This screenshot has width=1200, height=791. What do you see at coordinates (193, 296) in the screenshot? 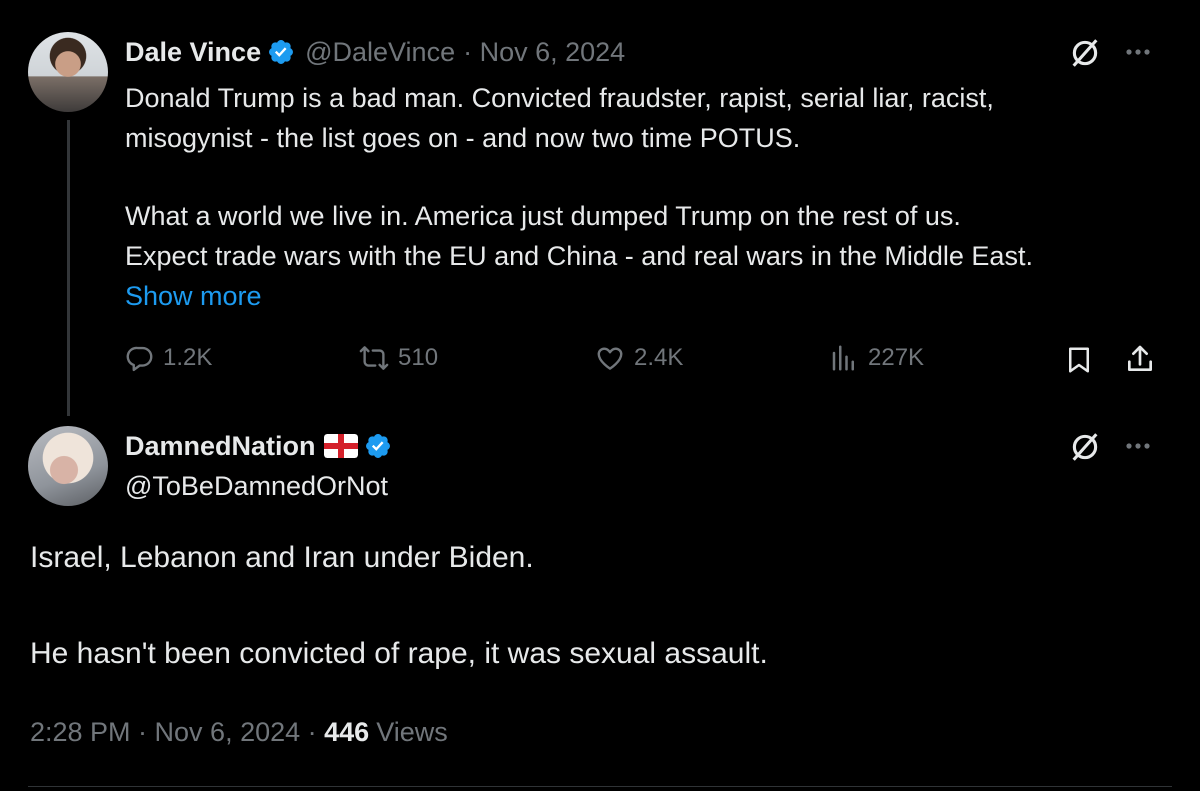
I see `show-more-link: Show more` at bounding box center [193, 296].